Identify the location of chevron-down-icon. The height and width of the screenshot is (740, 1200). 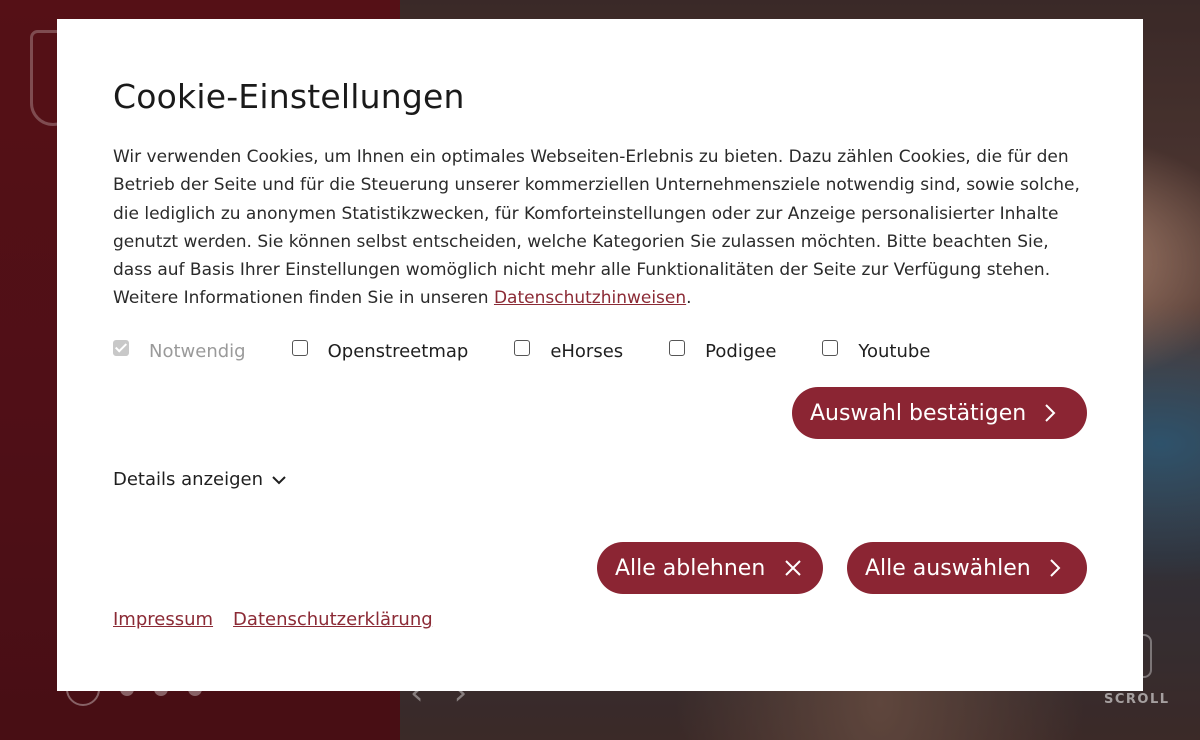
(275, 479).